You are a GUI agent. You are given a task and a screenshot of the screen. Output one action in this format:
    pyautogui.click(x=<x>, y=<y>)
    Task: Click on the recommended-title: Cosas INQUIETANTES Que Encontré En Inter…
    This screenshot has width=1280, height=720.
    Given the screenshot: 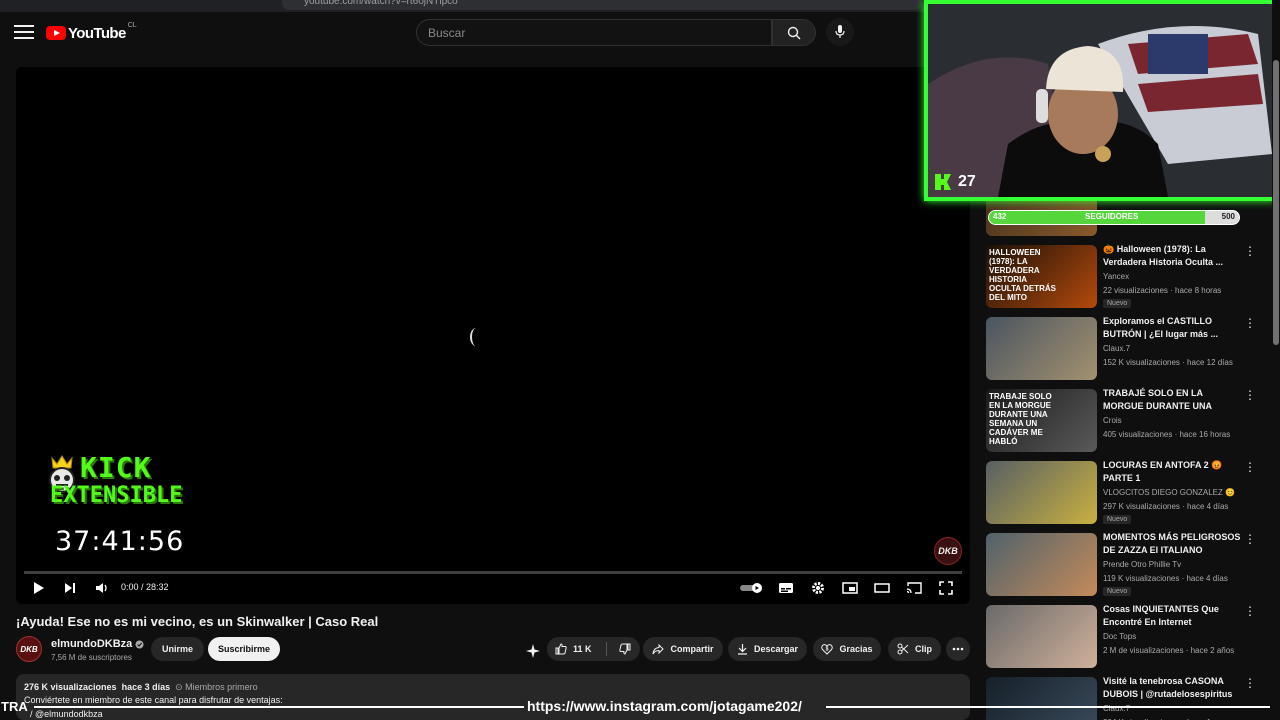 What is the action you would take?
    pyautogui.click(x=1173, y=616)
    